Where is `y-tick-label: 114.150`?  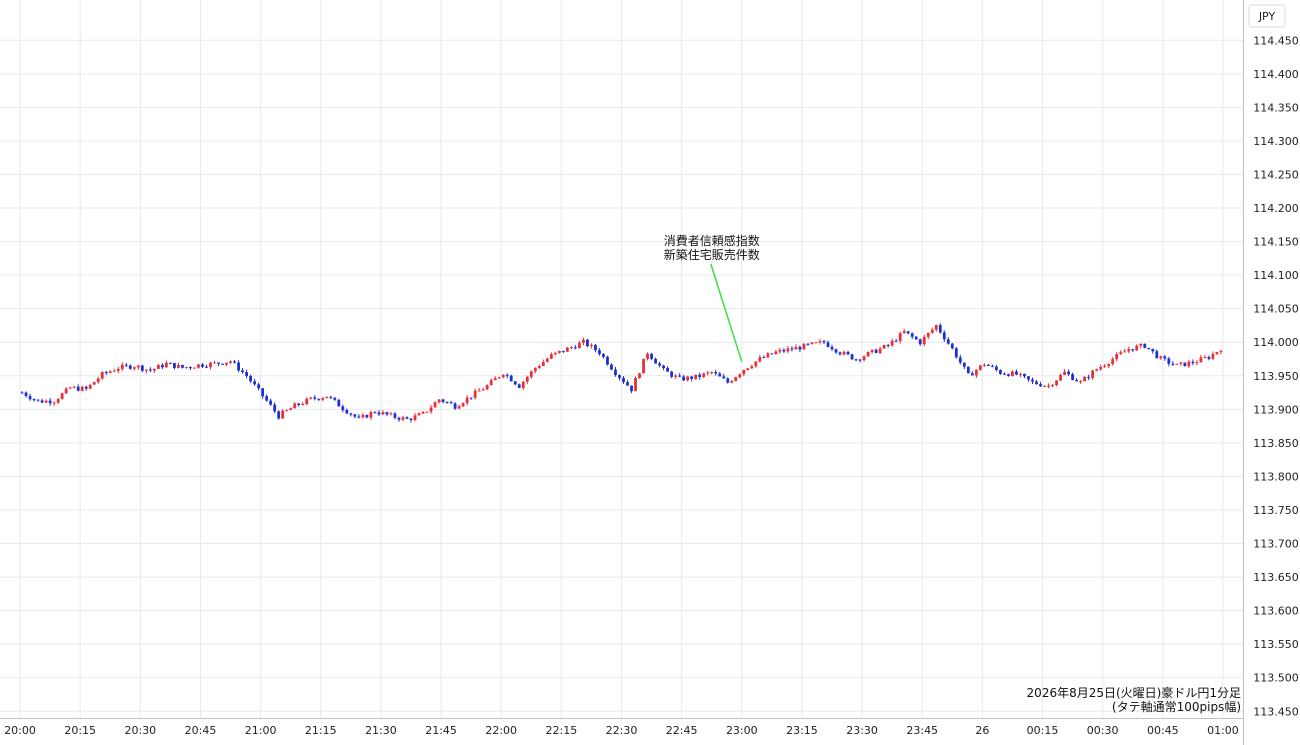
y-tick-label: 114.150 is located at coordinates (1276, 242).